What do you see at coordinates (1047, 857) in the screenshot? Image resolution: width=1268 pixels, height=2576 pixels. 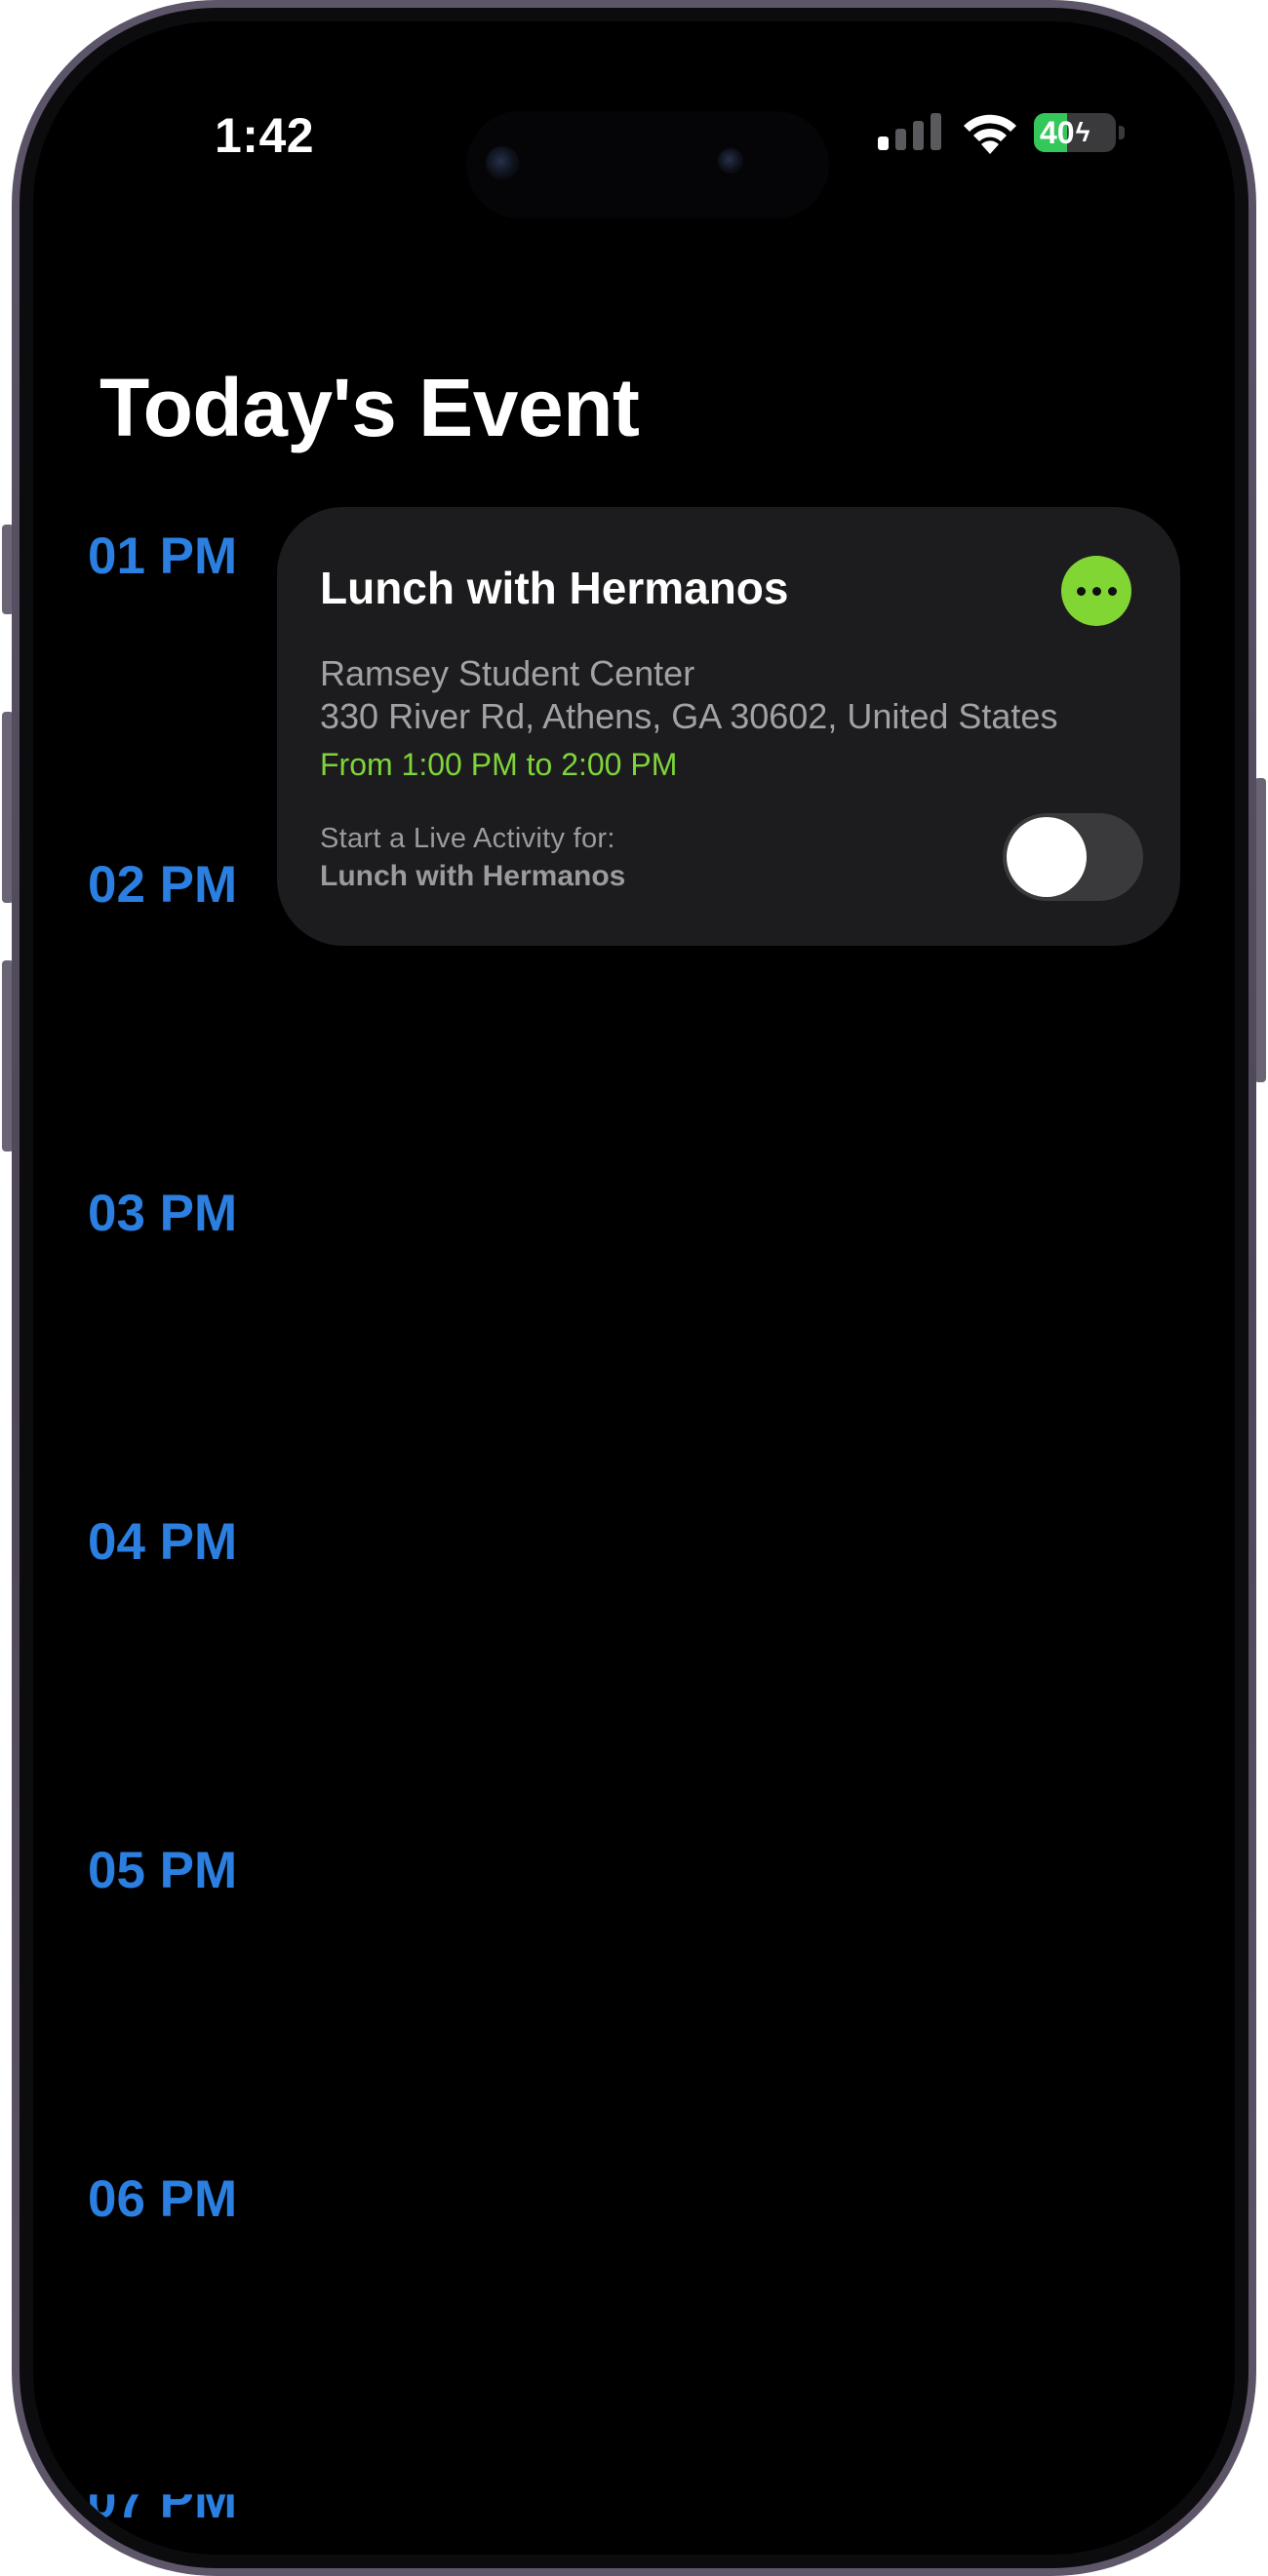 I see `toggle-knob` at bounding box center [1047, 857].